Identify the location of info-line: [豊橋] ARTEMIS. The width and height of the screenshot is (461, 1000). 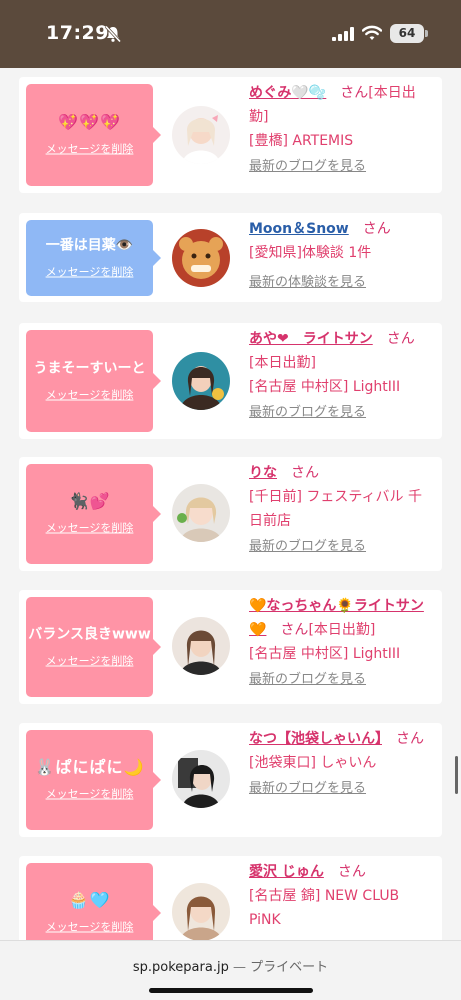
(301, 141).